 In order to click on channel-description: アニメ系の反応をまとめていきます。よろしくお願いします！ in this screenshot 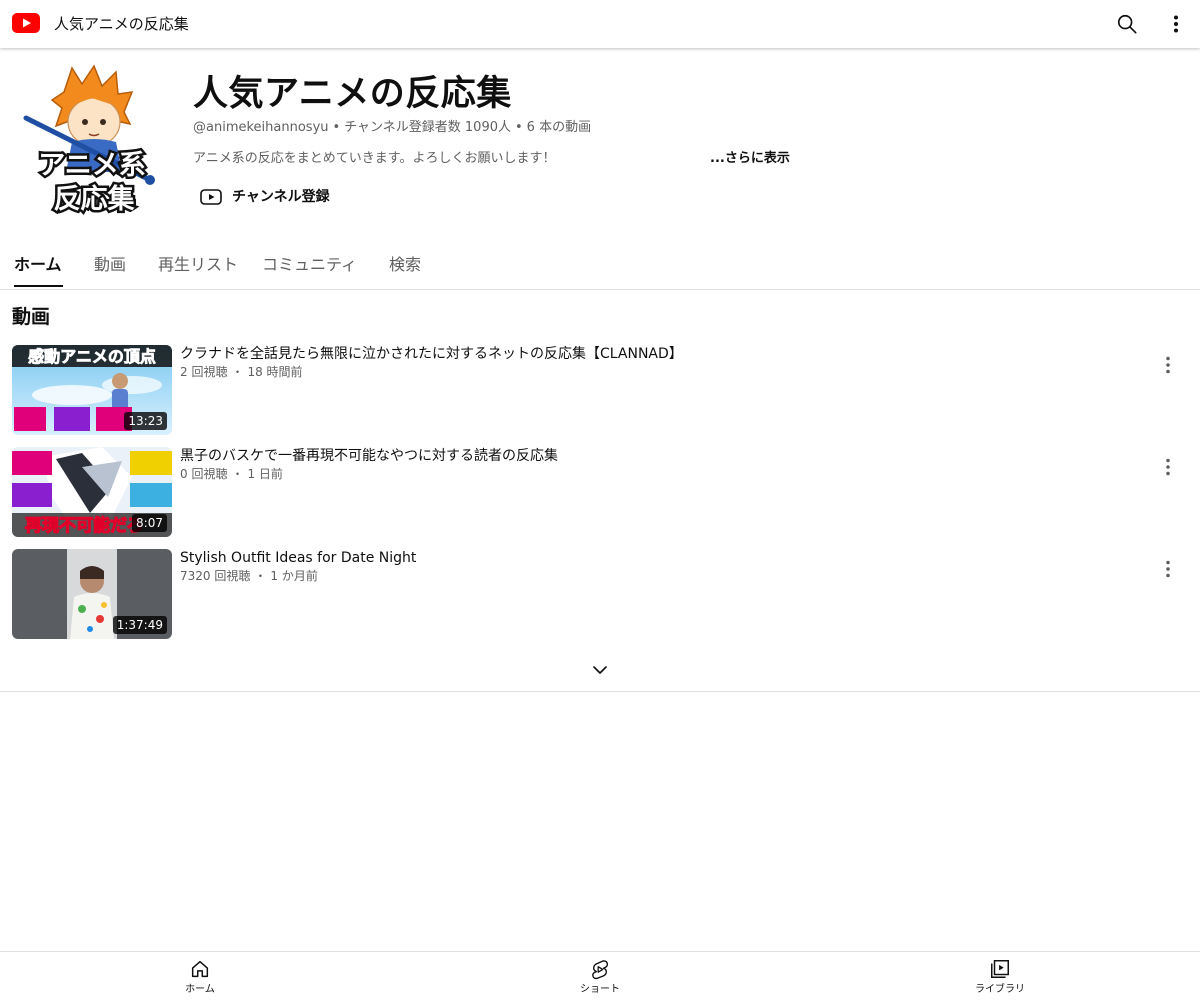, I will do `click(374, 158)`.